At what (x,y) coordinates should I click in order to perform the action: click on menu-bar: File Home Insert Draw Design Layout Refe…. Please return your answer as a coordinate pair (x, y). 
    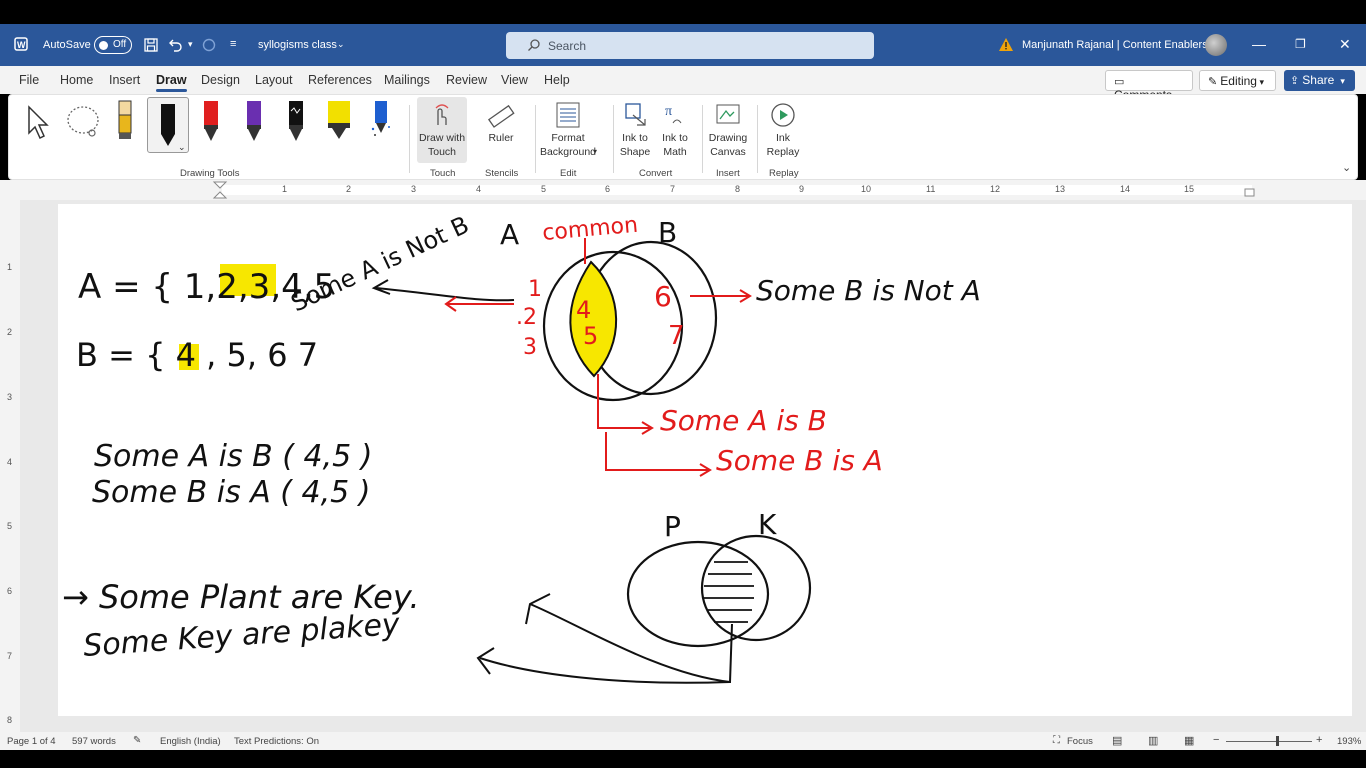
    Looking at the image, I should click on (683, 84).